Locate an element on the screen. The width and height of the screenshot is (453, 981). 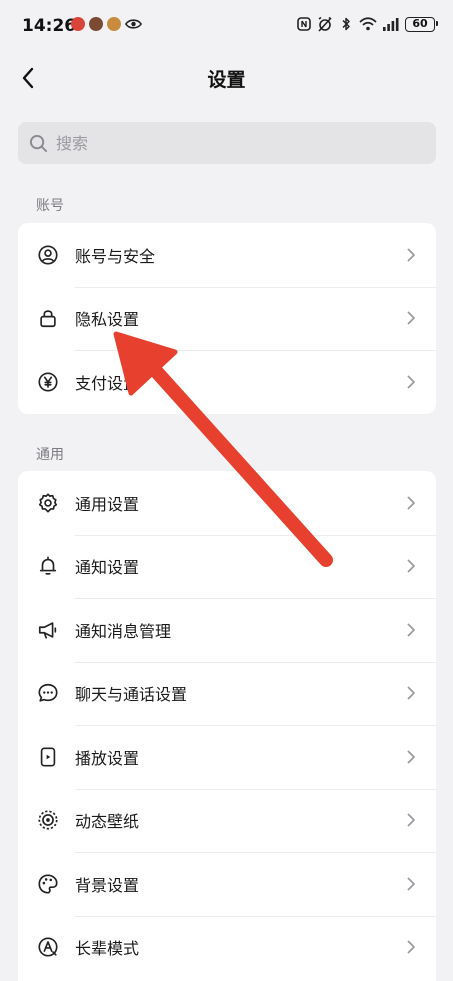
user-circle-icon is located at coordinates (48, 255).